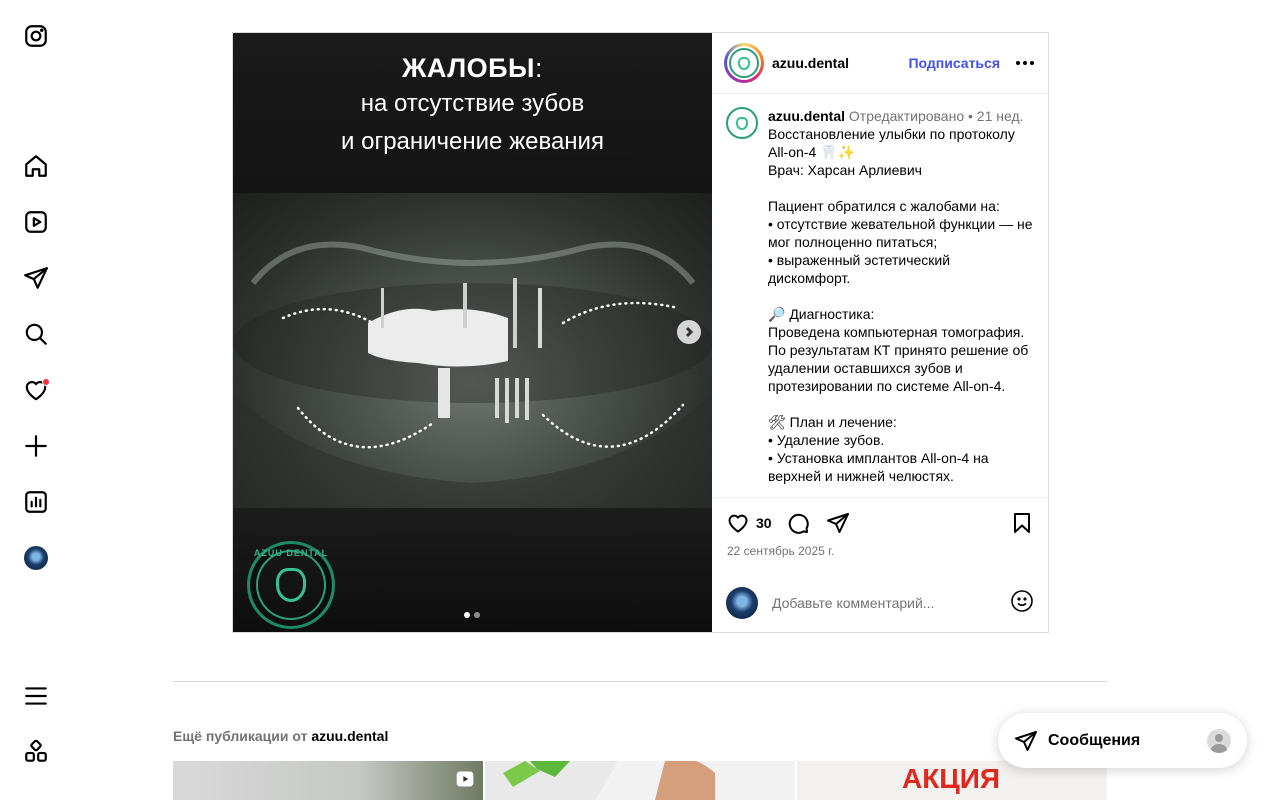 The image size is (1280, 800). What do you see at coordinates (764, 523) in the screenshot?
I see `like-count: 30` at bounding box center [764, 523].